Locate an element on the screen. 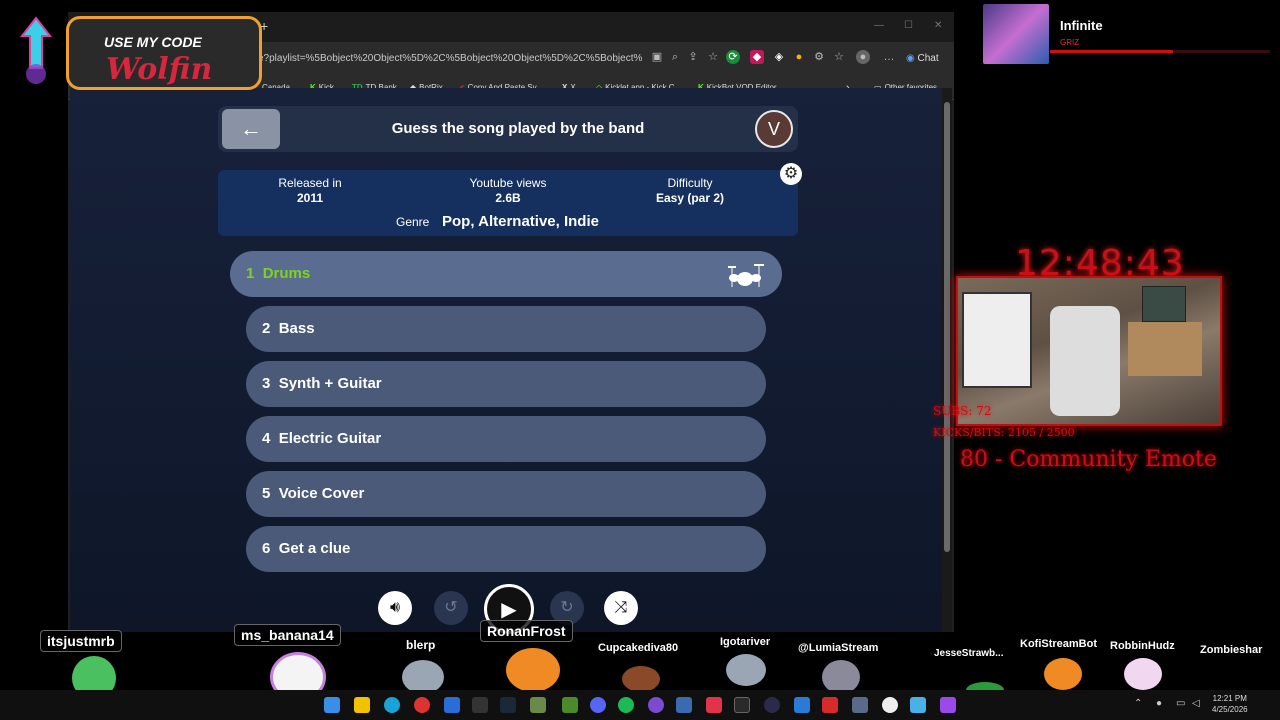 This screenshot has width=1280, height=720. sticky-notes-icon is located at coordinates (362, 705).